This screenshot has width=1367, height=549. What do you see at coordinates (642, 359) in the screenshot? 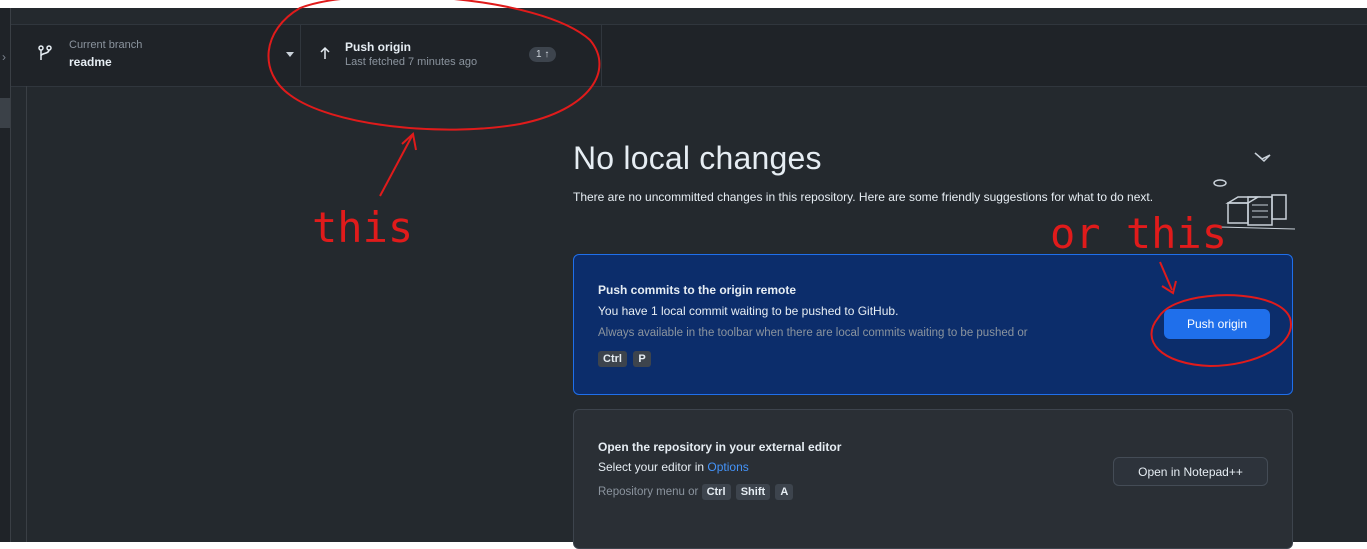
I see `kbd-p: P` at bounding box center [642, 359].